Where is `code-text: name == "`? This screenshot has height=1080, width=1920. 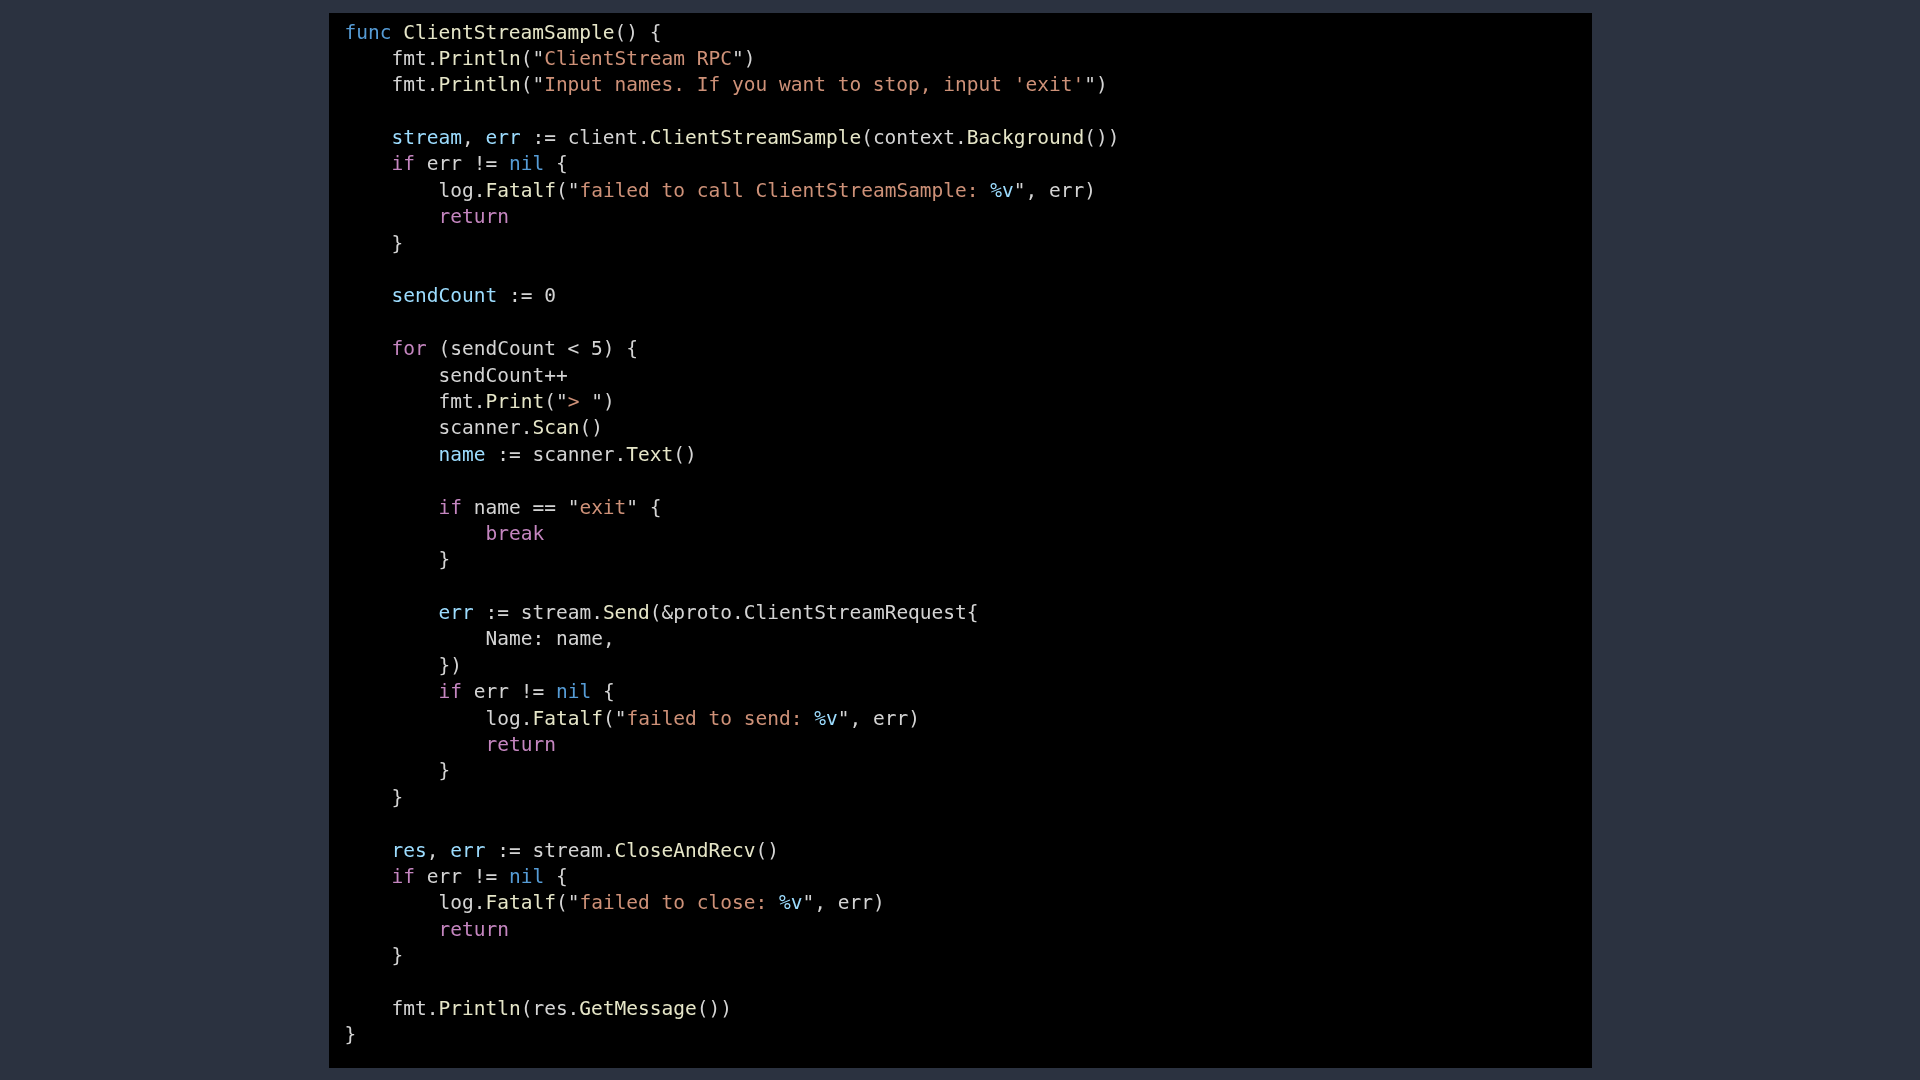 code-text: name == " is located at coordinates (526, 507).